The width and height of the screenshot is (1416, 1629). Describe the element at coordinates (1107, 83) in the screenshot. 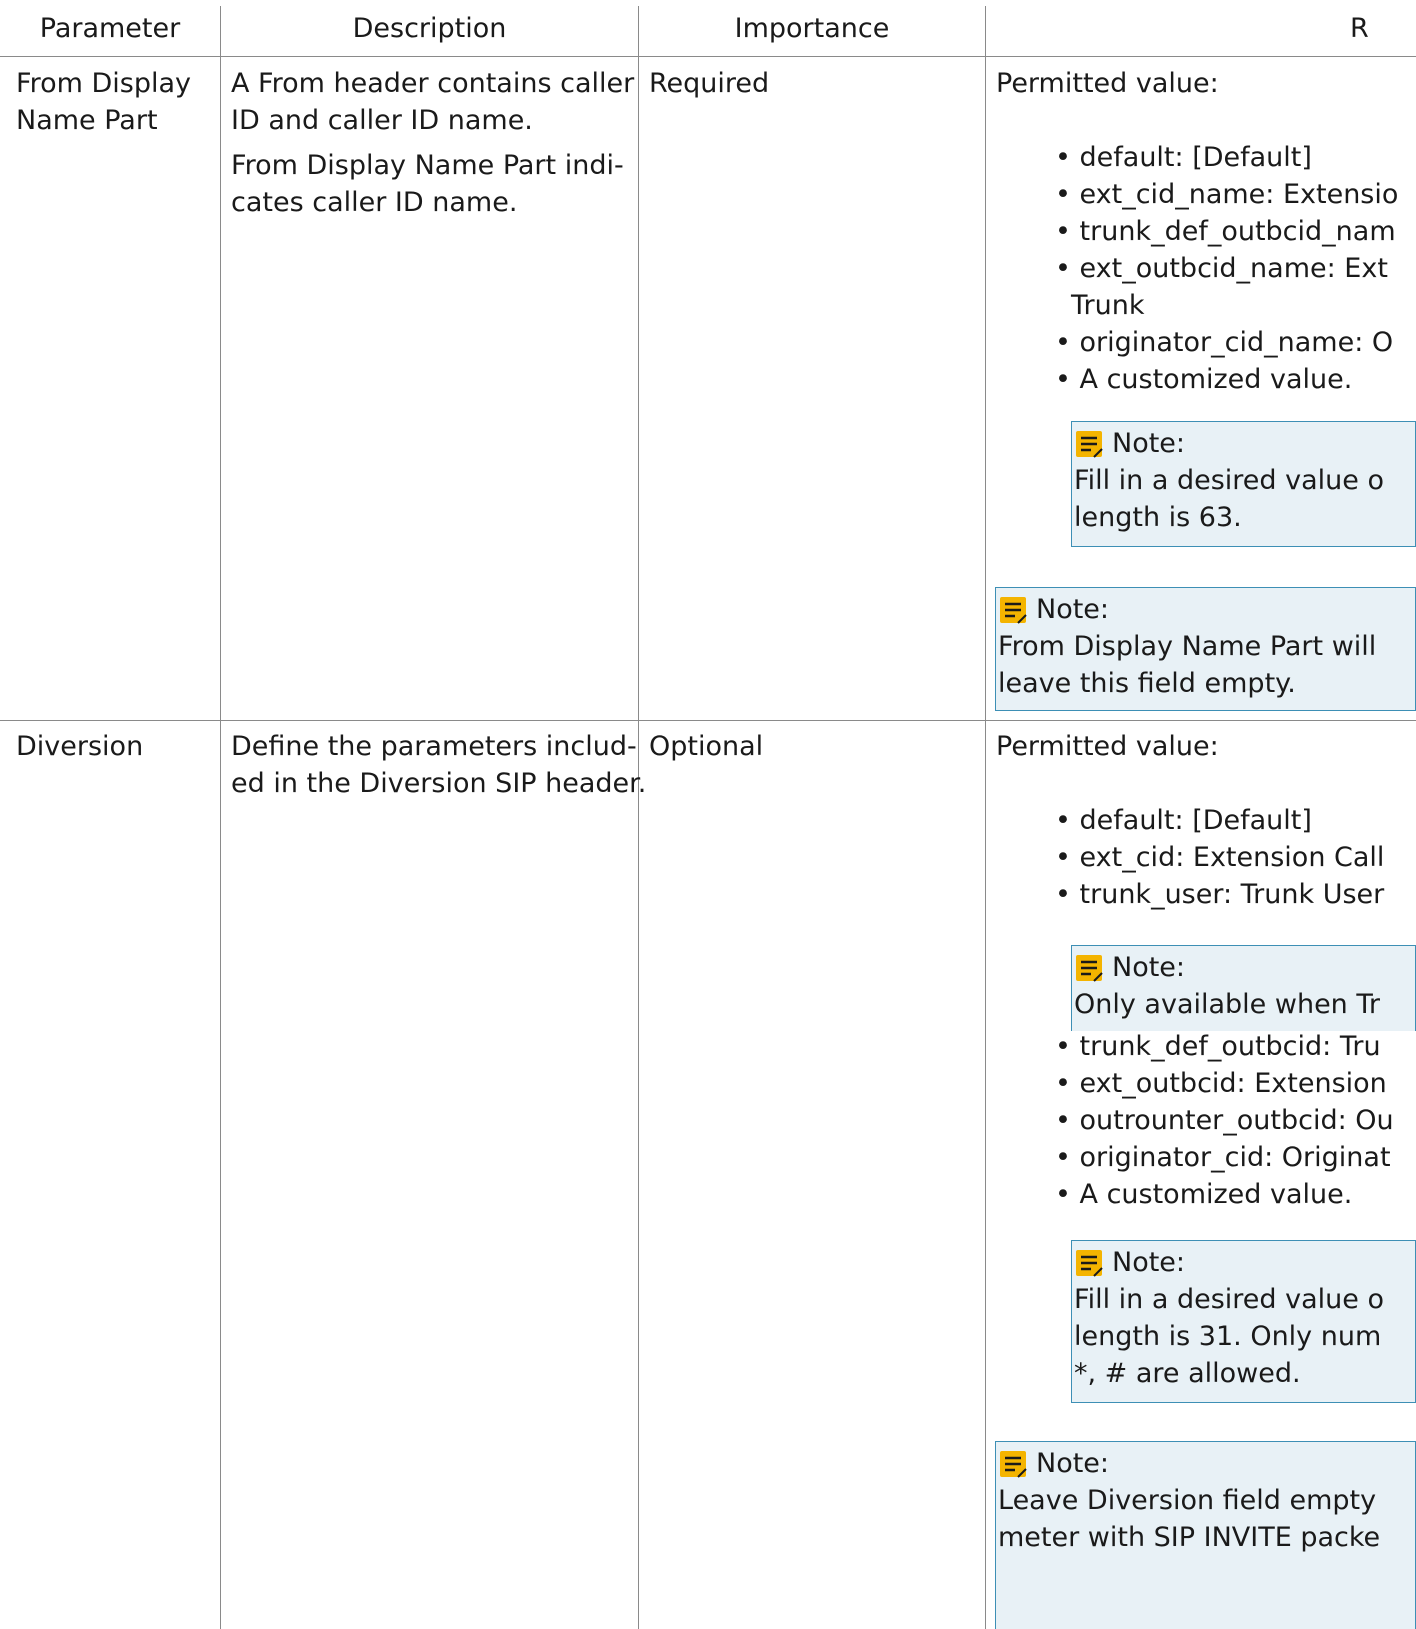

I see `row-from-display-name-part-remark-intro: Permitted value:` at that location.